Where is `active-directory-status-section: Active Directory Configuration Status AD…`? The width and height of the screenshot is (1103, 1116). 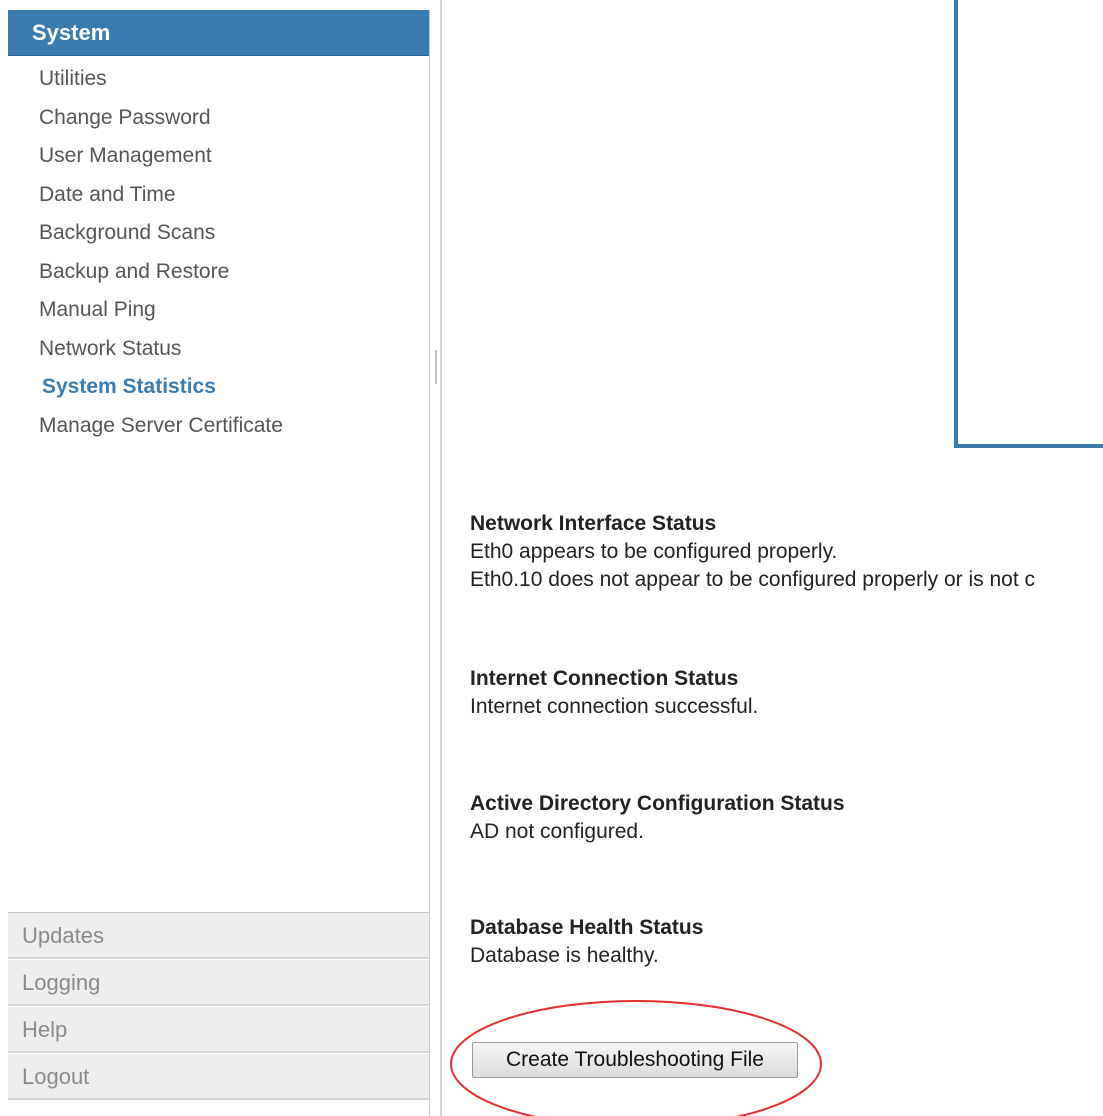 active-directory-status-section: Active Directory Configuration Status AD… is located at coordinates (657, 818).